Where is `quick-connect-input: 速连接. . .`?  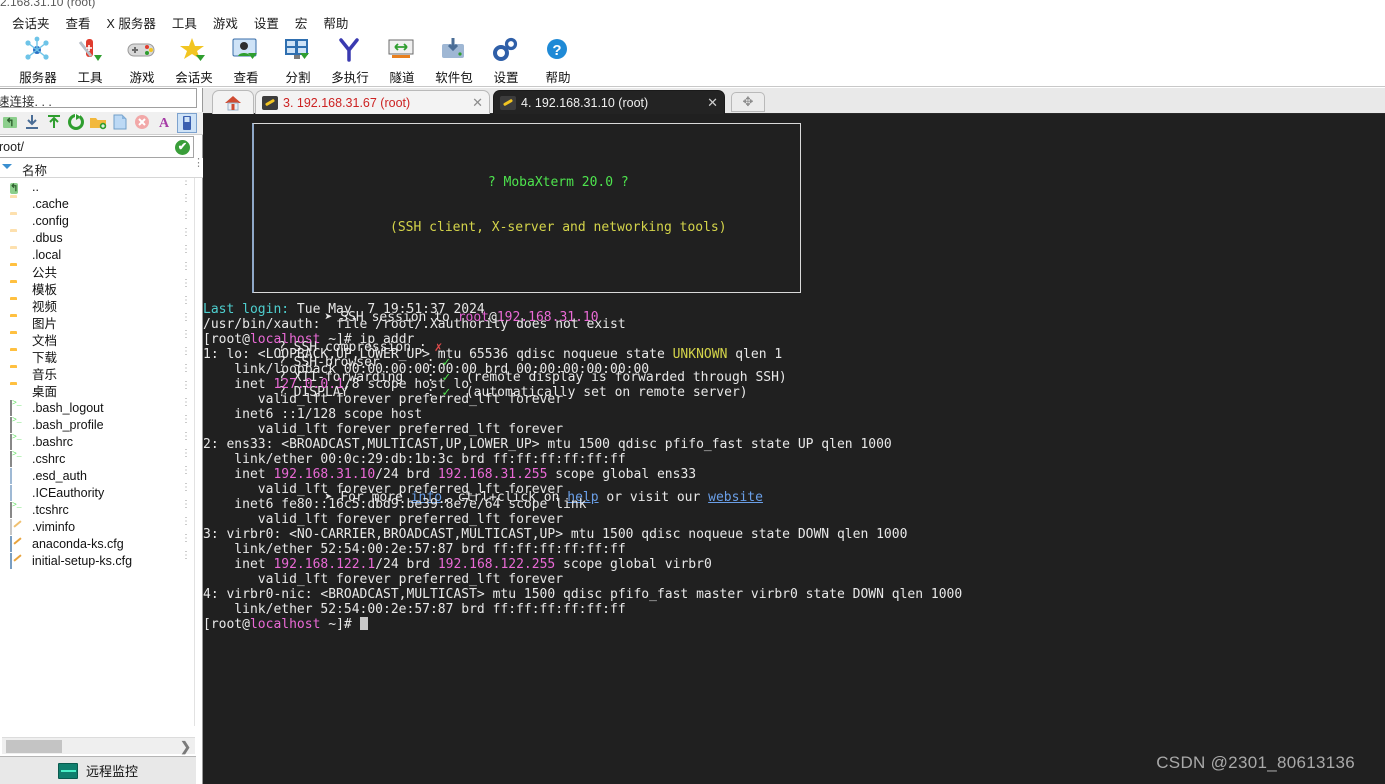
quick-connect-input: 速连接. . . is located at coordinates (98, 98).